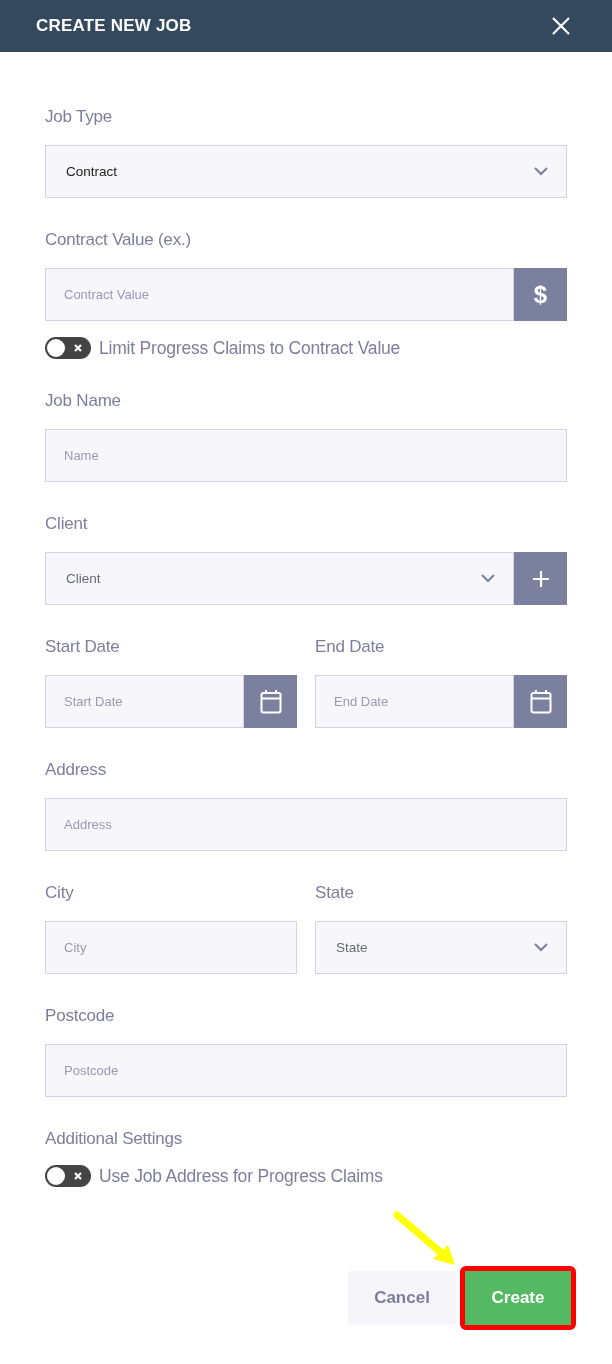 This screenshot has width=612, height=1364. I want to click on toggle-label: Use Job Address for Progress Claims, so click(241, 1176).